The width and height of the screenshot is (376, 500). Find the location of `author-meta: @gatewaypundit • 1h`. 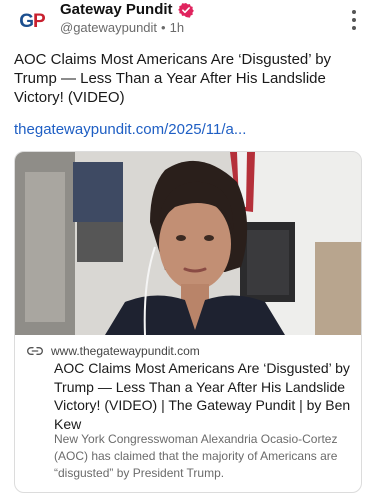

author-meta: @gatewaypundit • 1h is located at coordinates (122, 27).